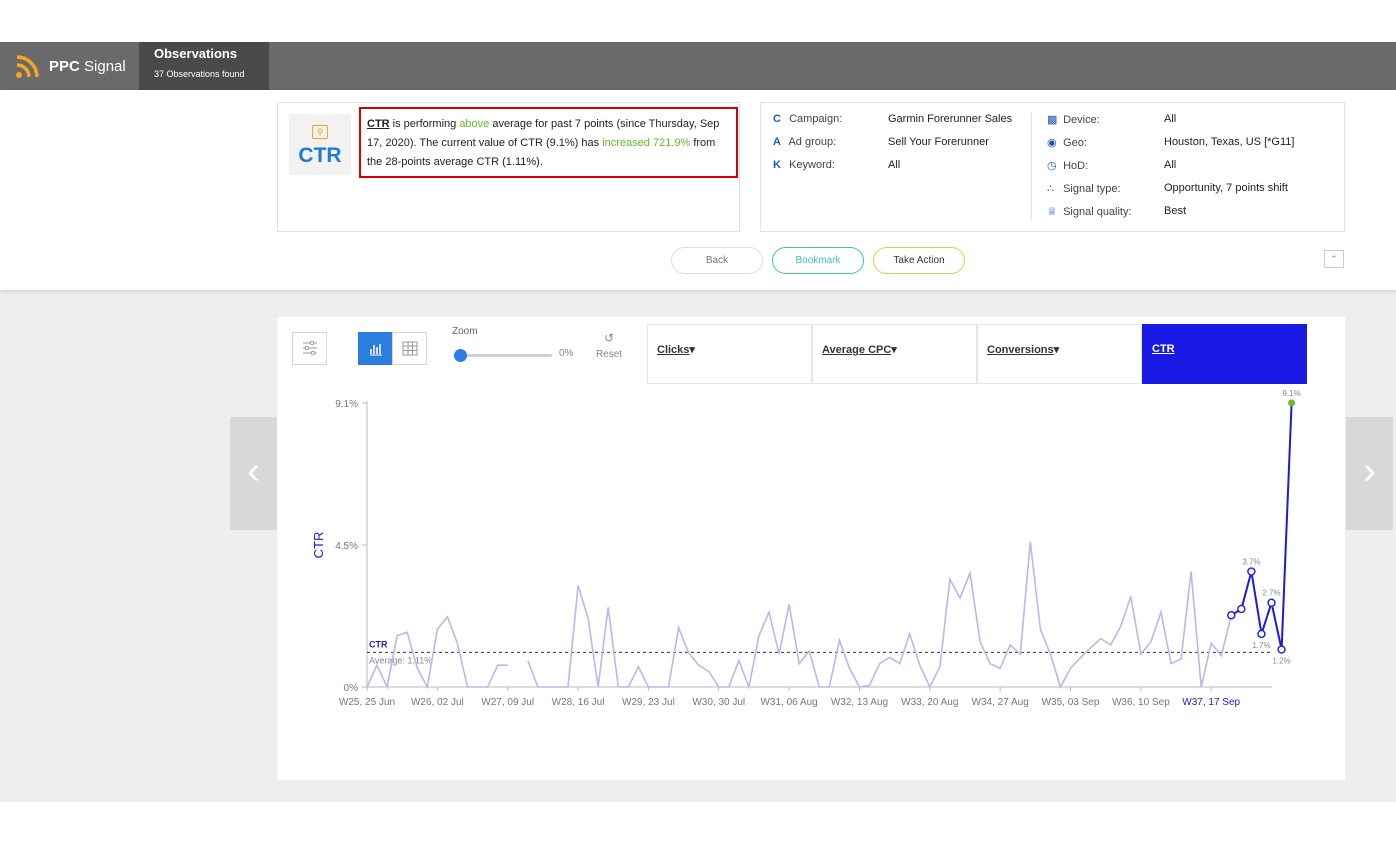  What do you see at coordinates (437, 702) in the screenshot?
I see `x-tick-label: W26, 02 Jul` at bounding box center [437, 702].